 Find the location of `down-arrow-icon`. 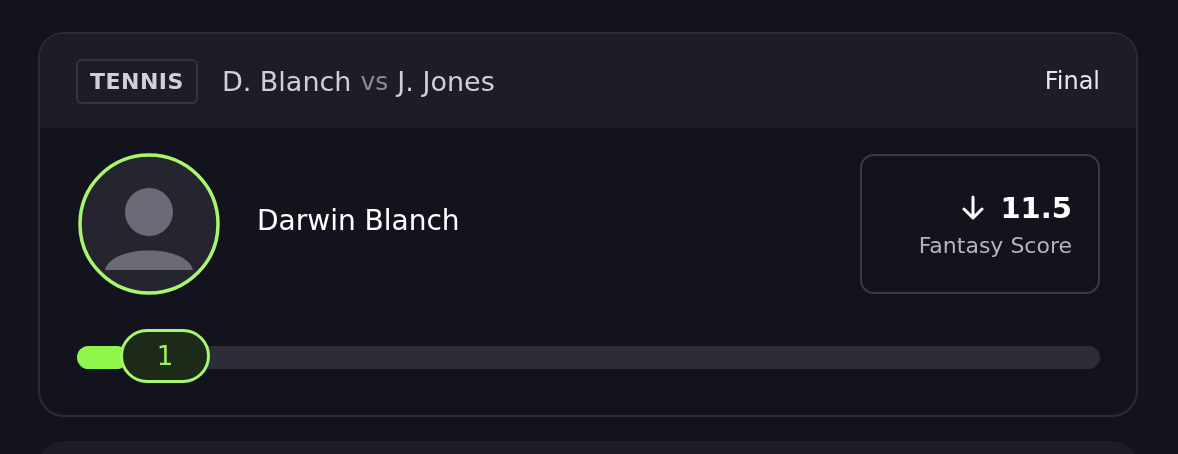

down-arrow-icon is located at coordinates (973, 207).